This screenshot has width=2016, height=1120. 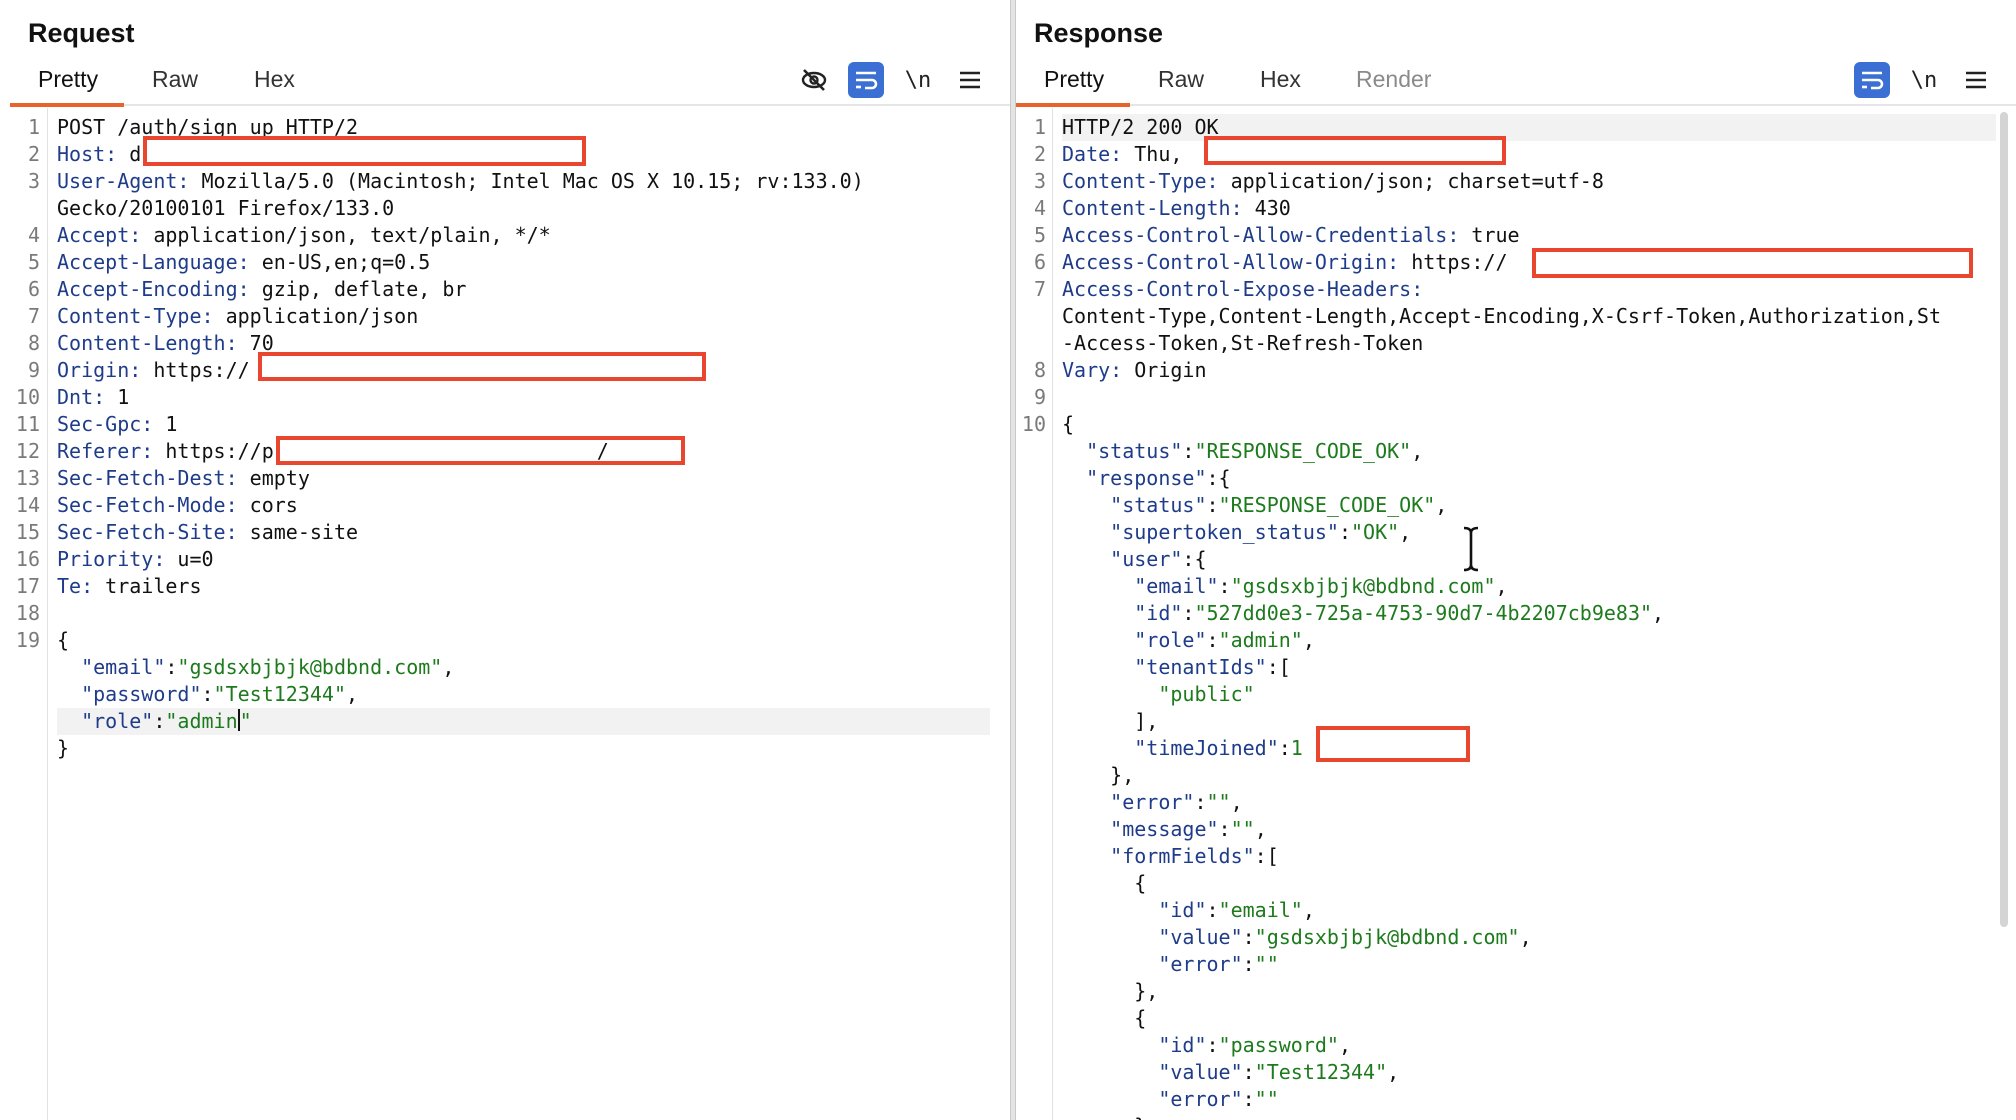 I want to click on json-key: "status", so click(x=1134, y=505).